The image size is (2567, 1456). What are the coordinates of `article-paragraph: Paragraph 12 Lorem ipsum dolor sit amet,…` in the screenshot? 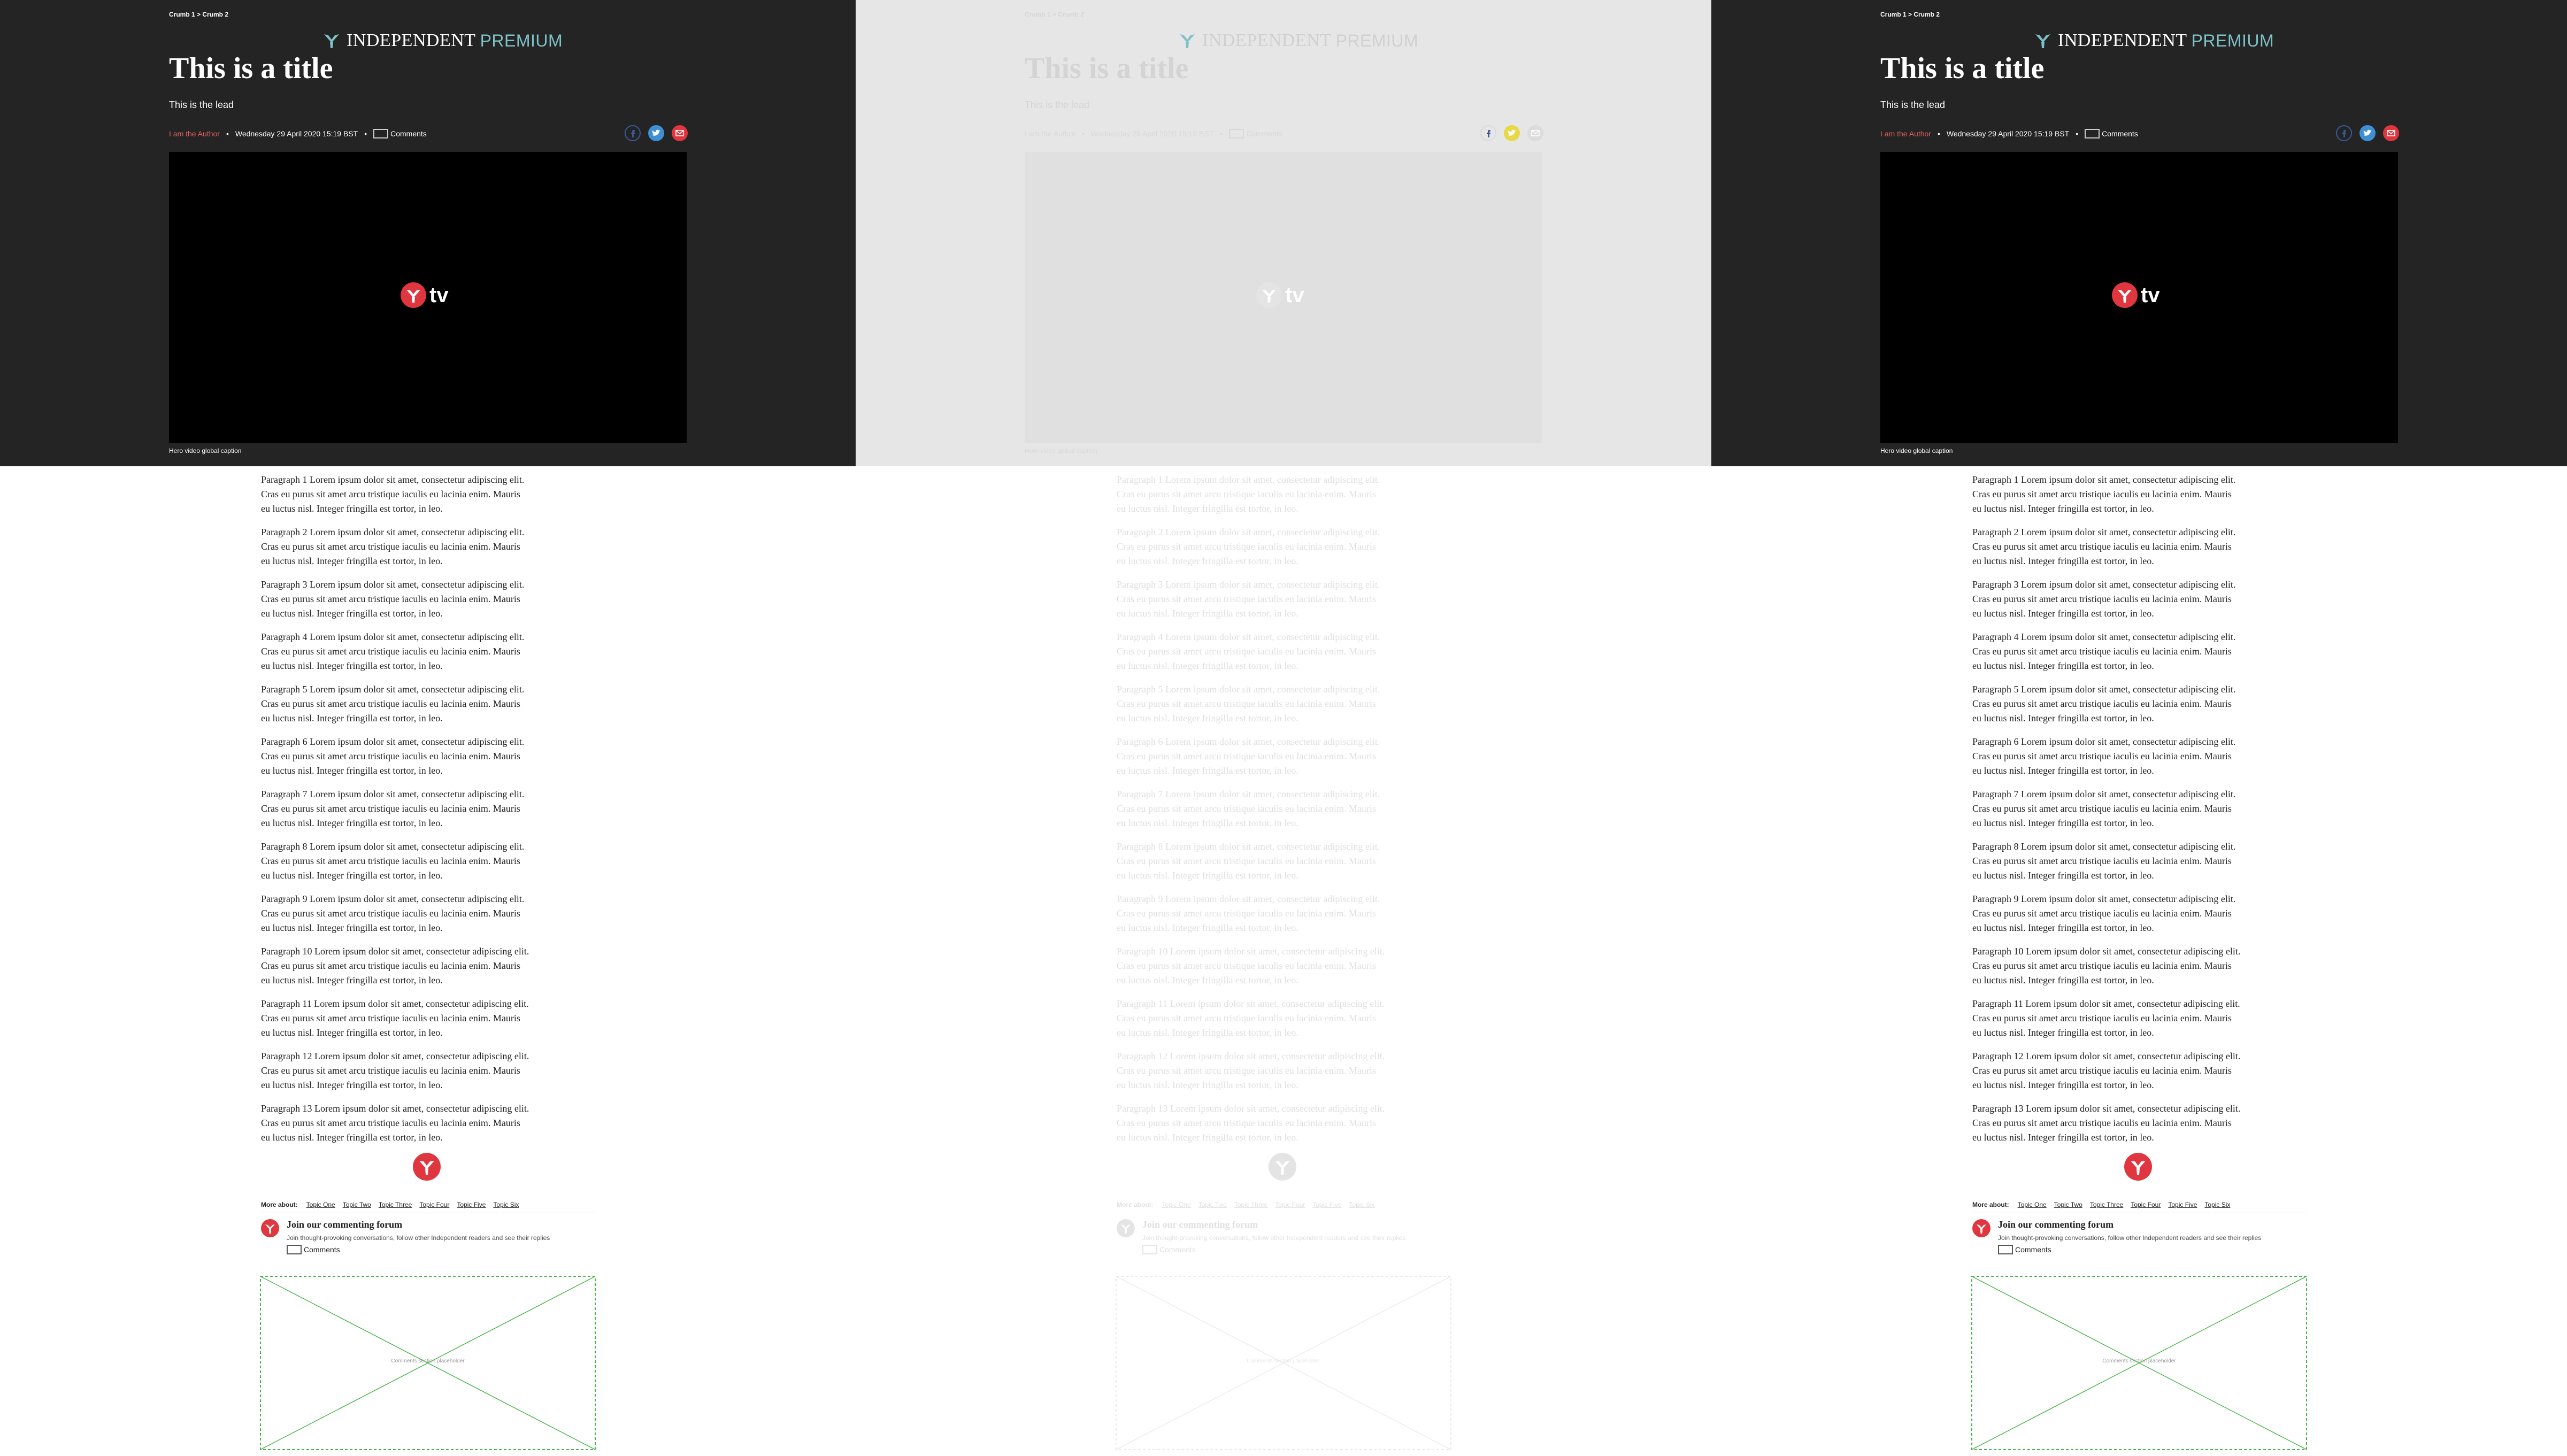 It's located at (432, 1070).